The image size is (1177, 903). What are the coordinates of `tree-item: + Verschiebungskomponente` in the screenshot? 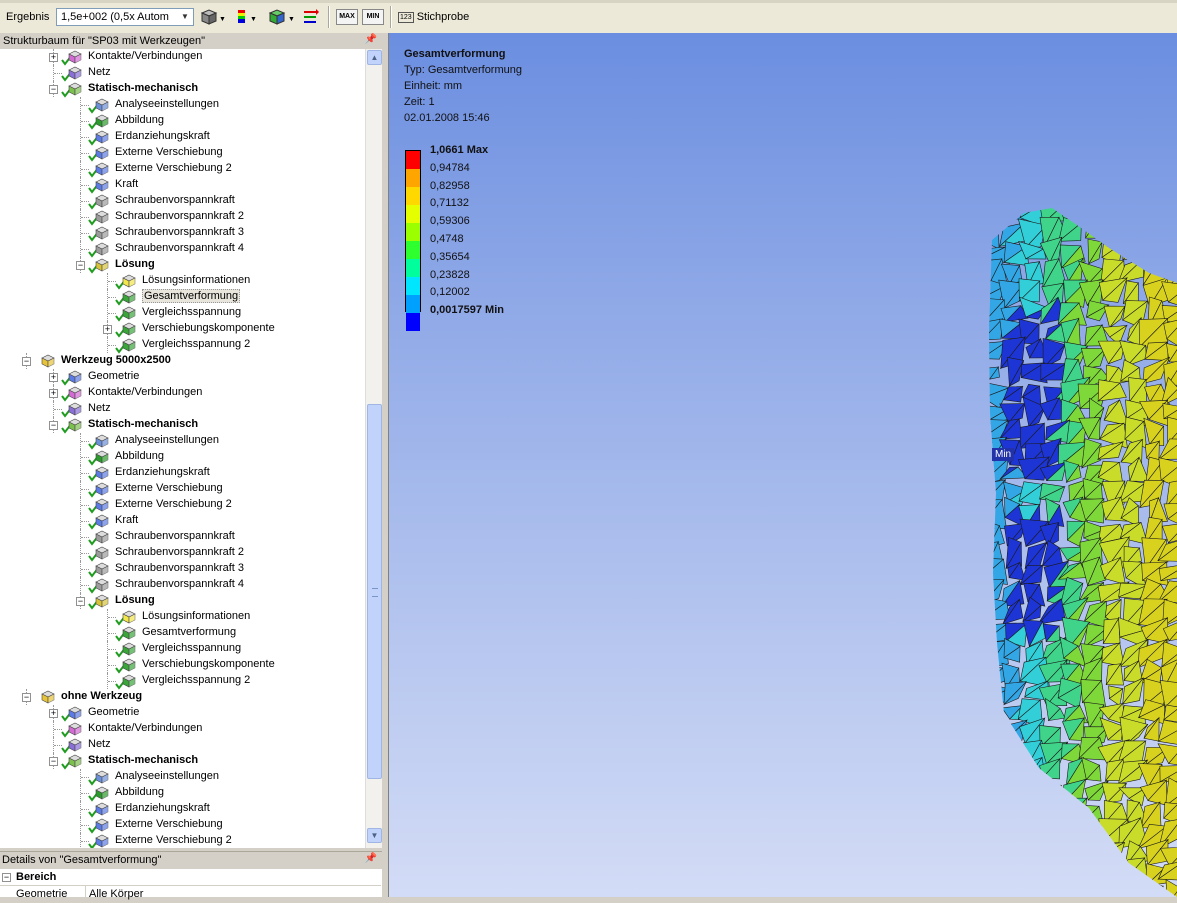 It's located at (182, 329).